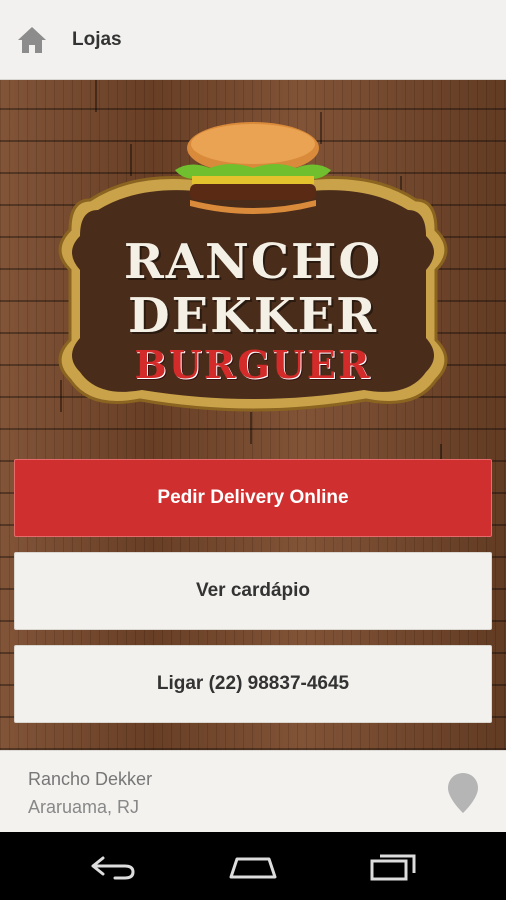 The height and width of the screenshot is (900, 506). I want to click on location-pin-icon, so click(463, 793).